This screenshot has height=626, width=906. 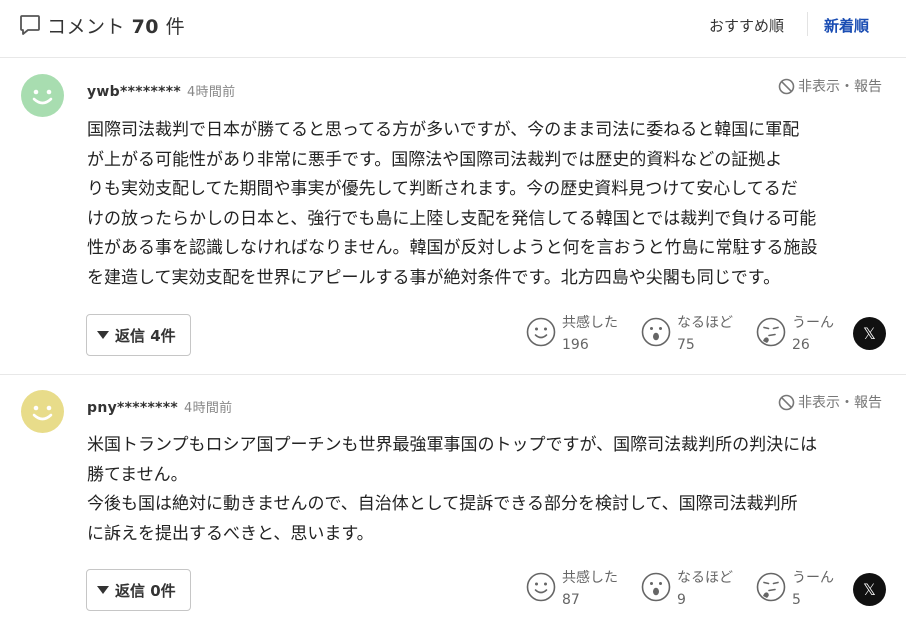 I want to click on sort-newest-tab: 新着順, so click(x=846, y=25).